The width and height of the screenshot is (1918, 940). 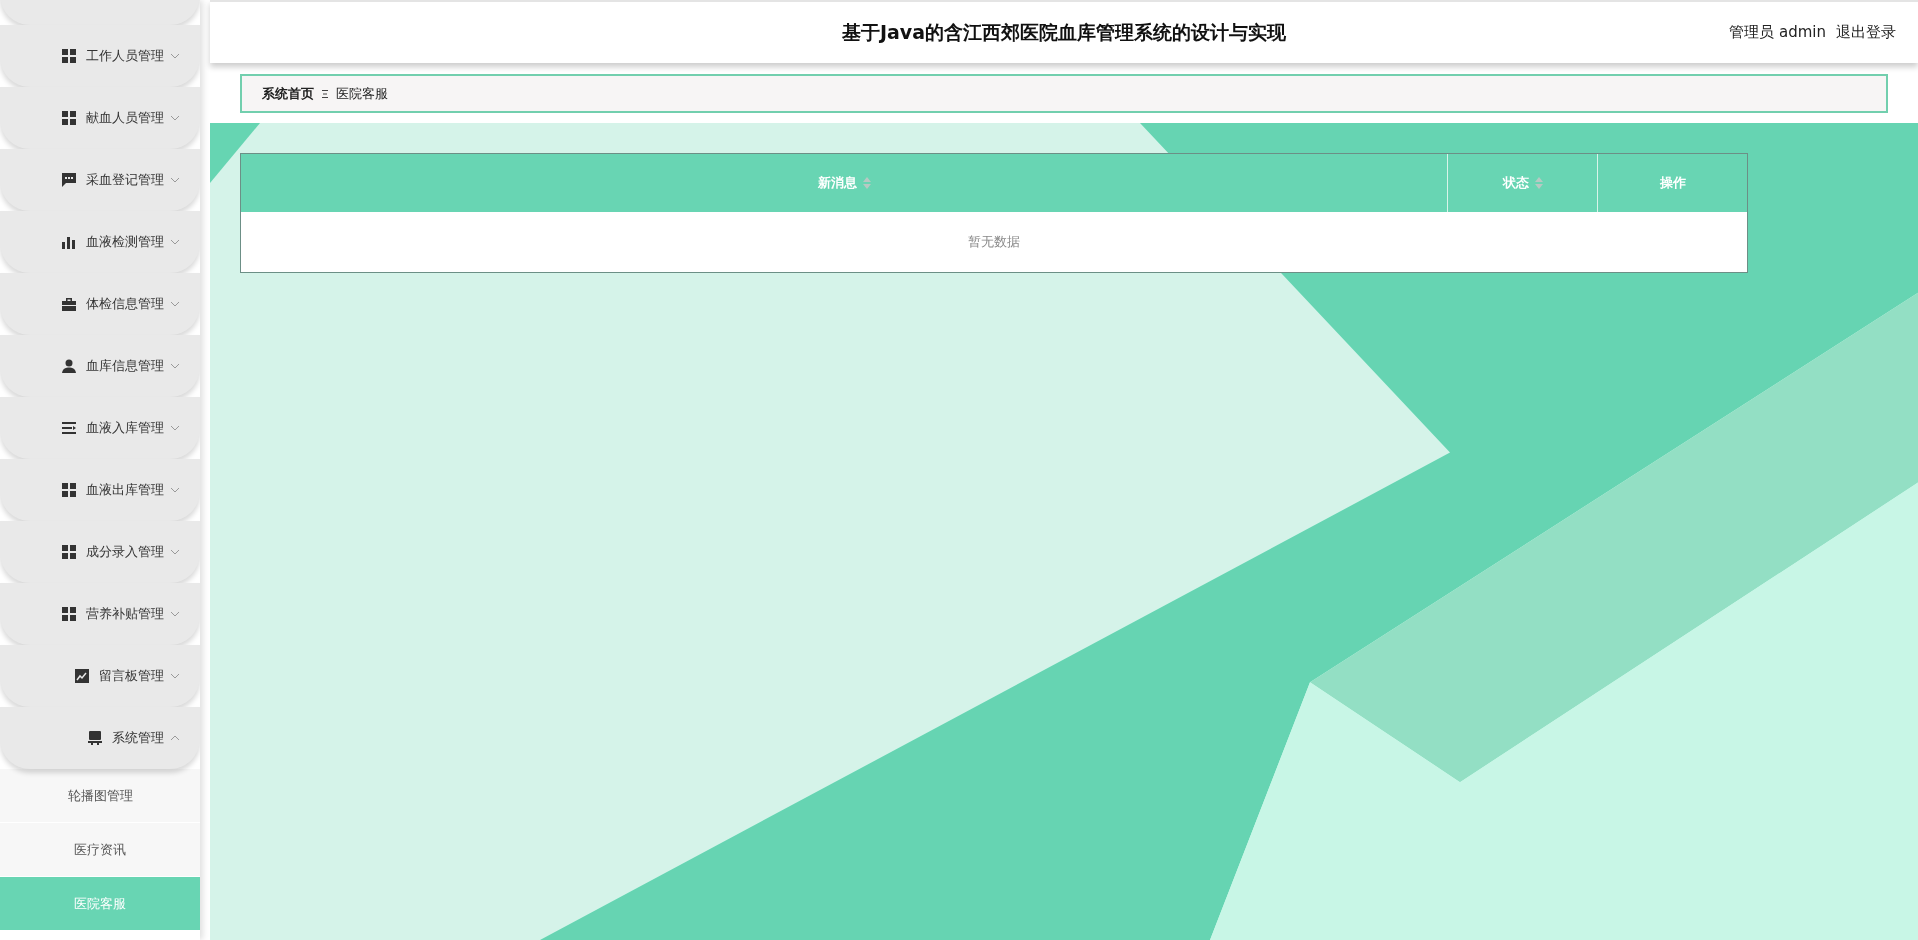 What do you see at coordinates (100, 850) in the screenshot?
I see `submenu-item: 医疗资讯` at bounding box center [100, 850].